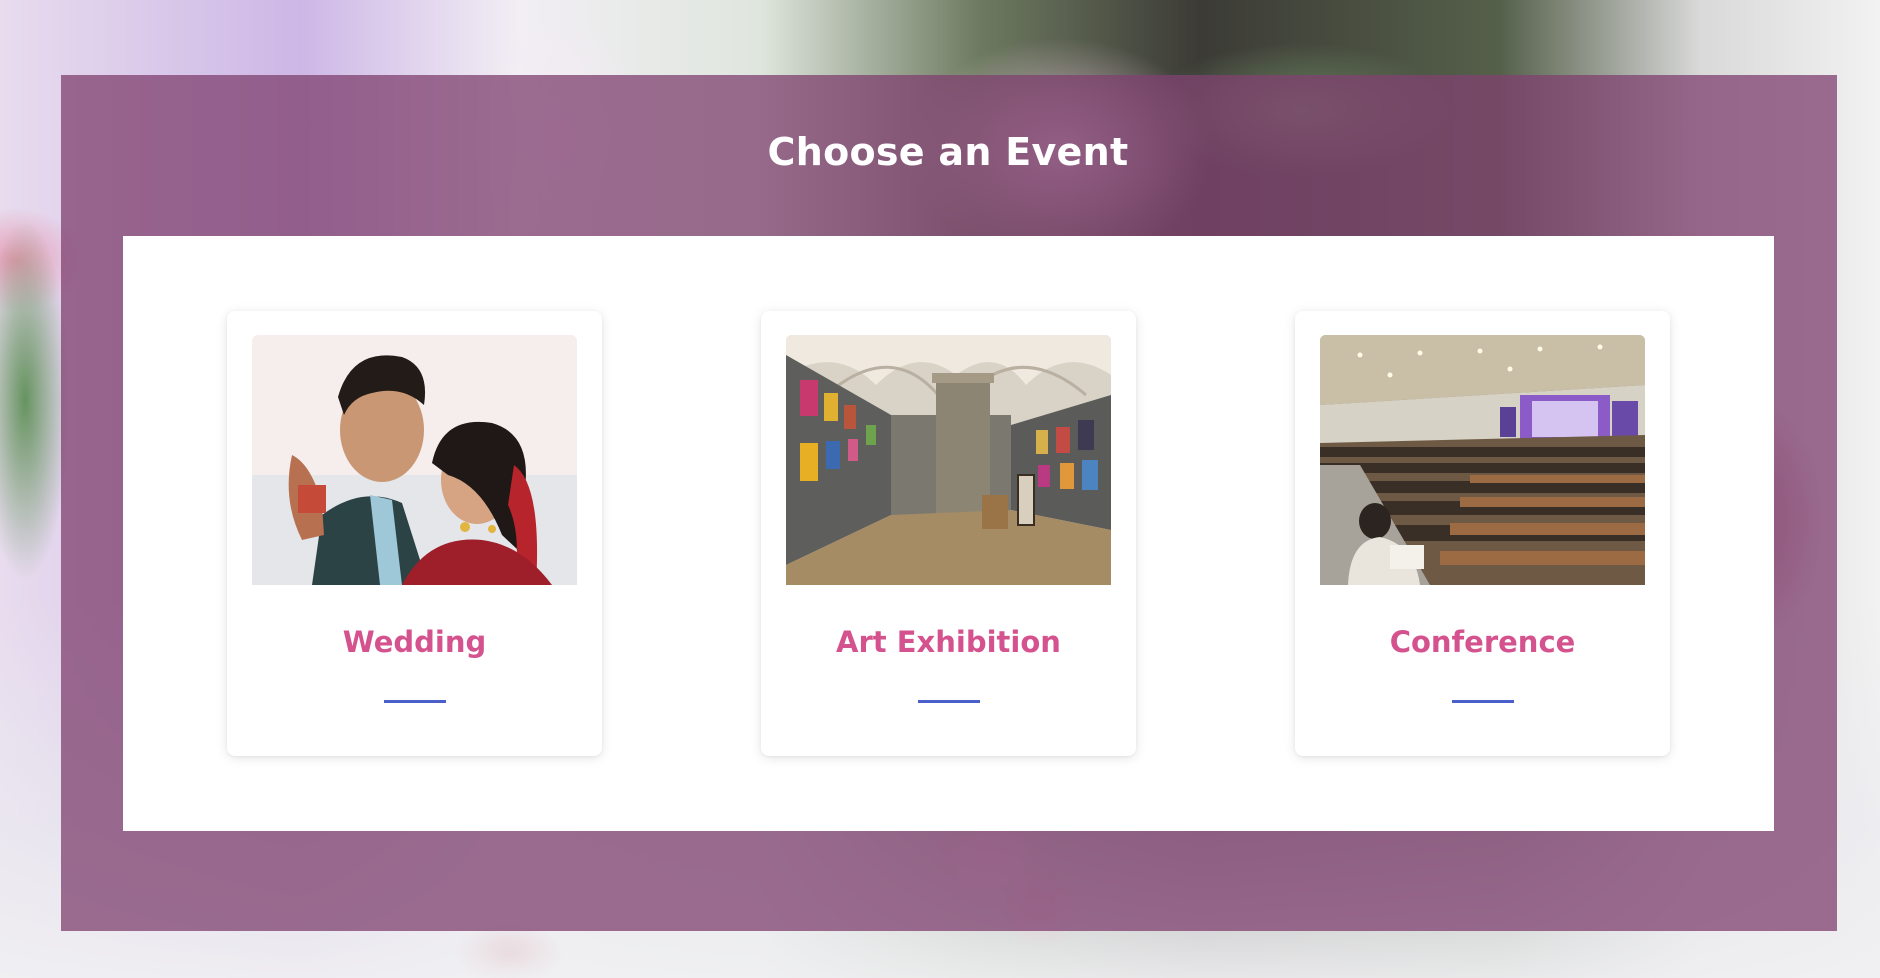  Describe the element at coordinates (1482, 642) in the screenshot. I see `event-card-title: Conference` at that location.